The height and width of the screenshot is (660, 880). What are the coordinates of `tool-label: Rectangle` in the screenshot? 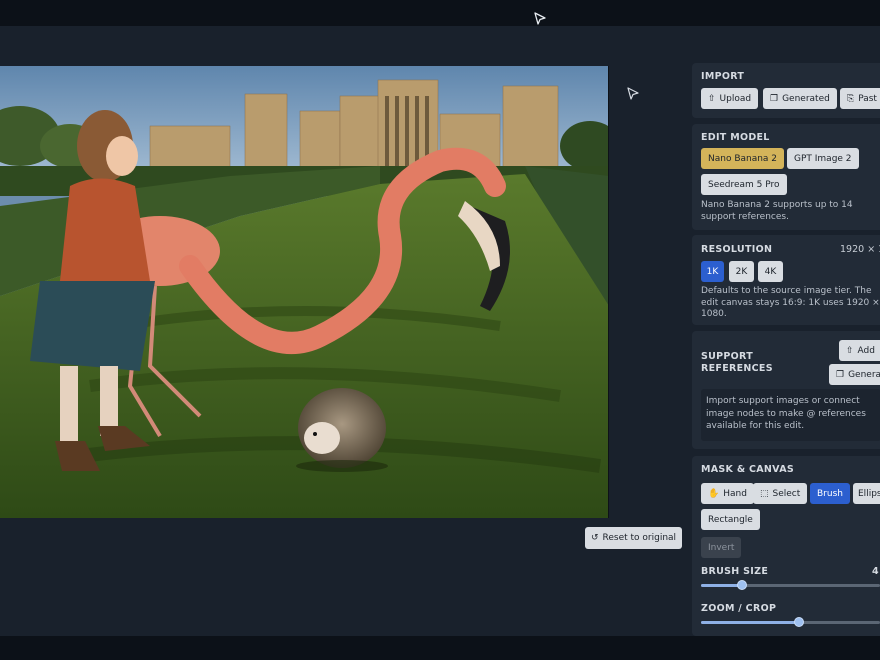 It's located at (730, 519).